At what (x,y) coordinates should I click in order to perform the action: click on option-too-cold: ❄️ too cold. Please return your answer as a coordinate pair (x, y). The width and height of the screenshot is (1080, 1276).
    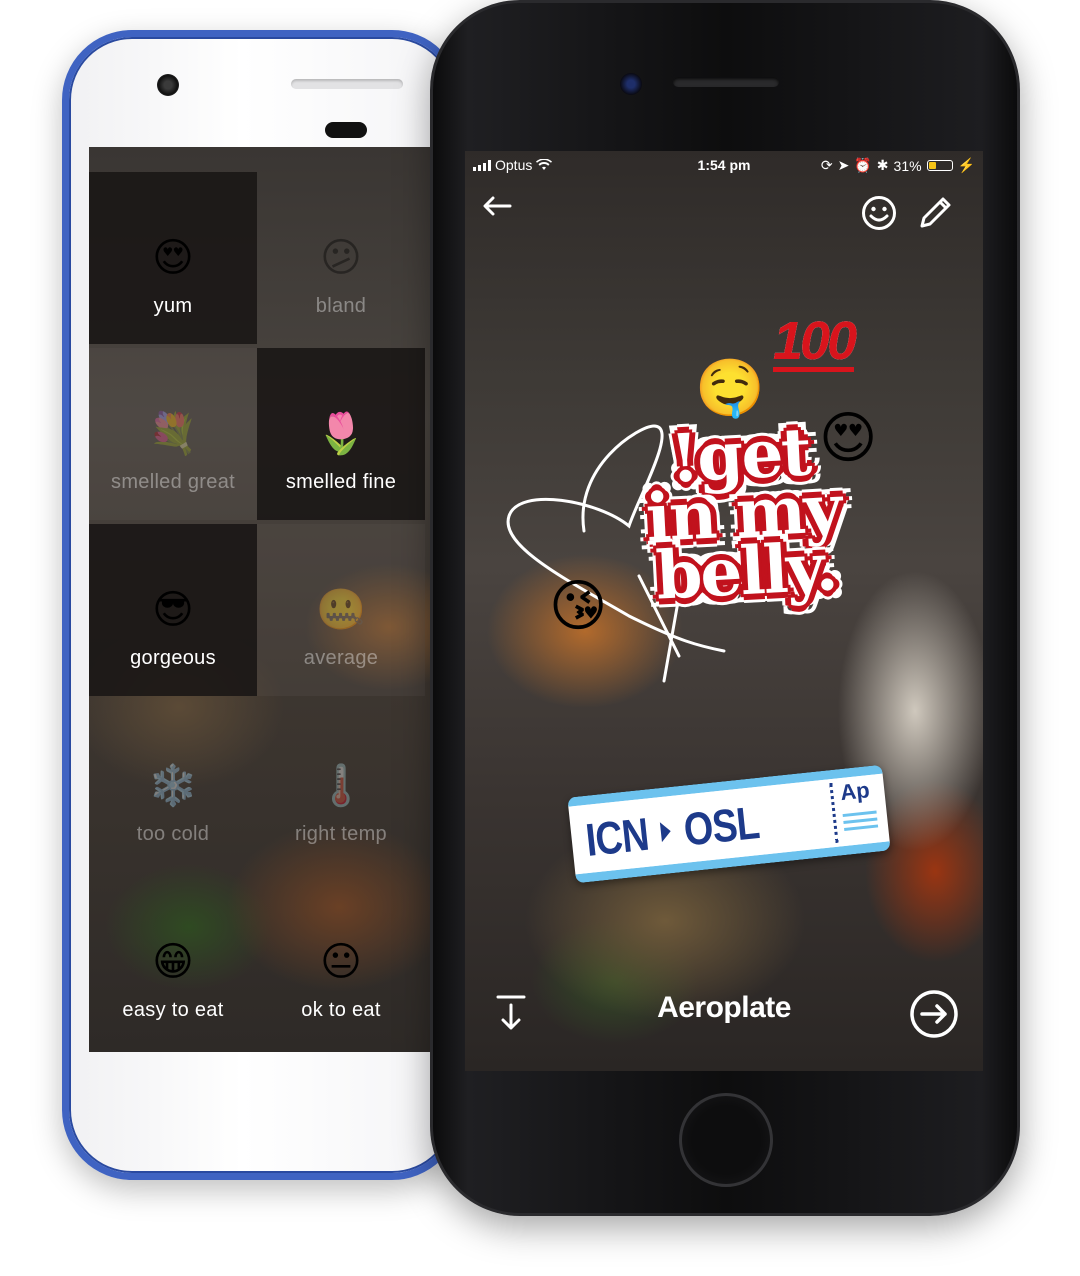
    Looking at the image, I should click on (173, 786).